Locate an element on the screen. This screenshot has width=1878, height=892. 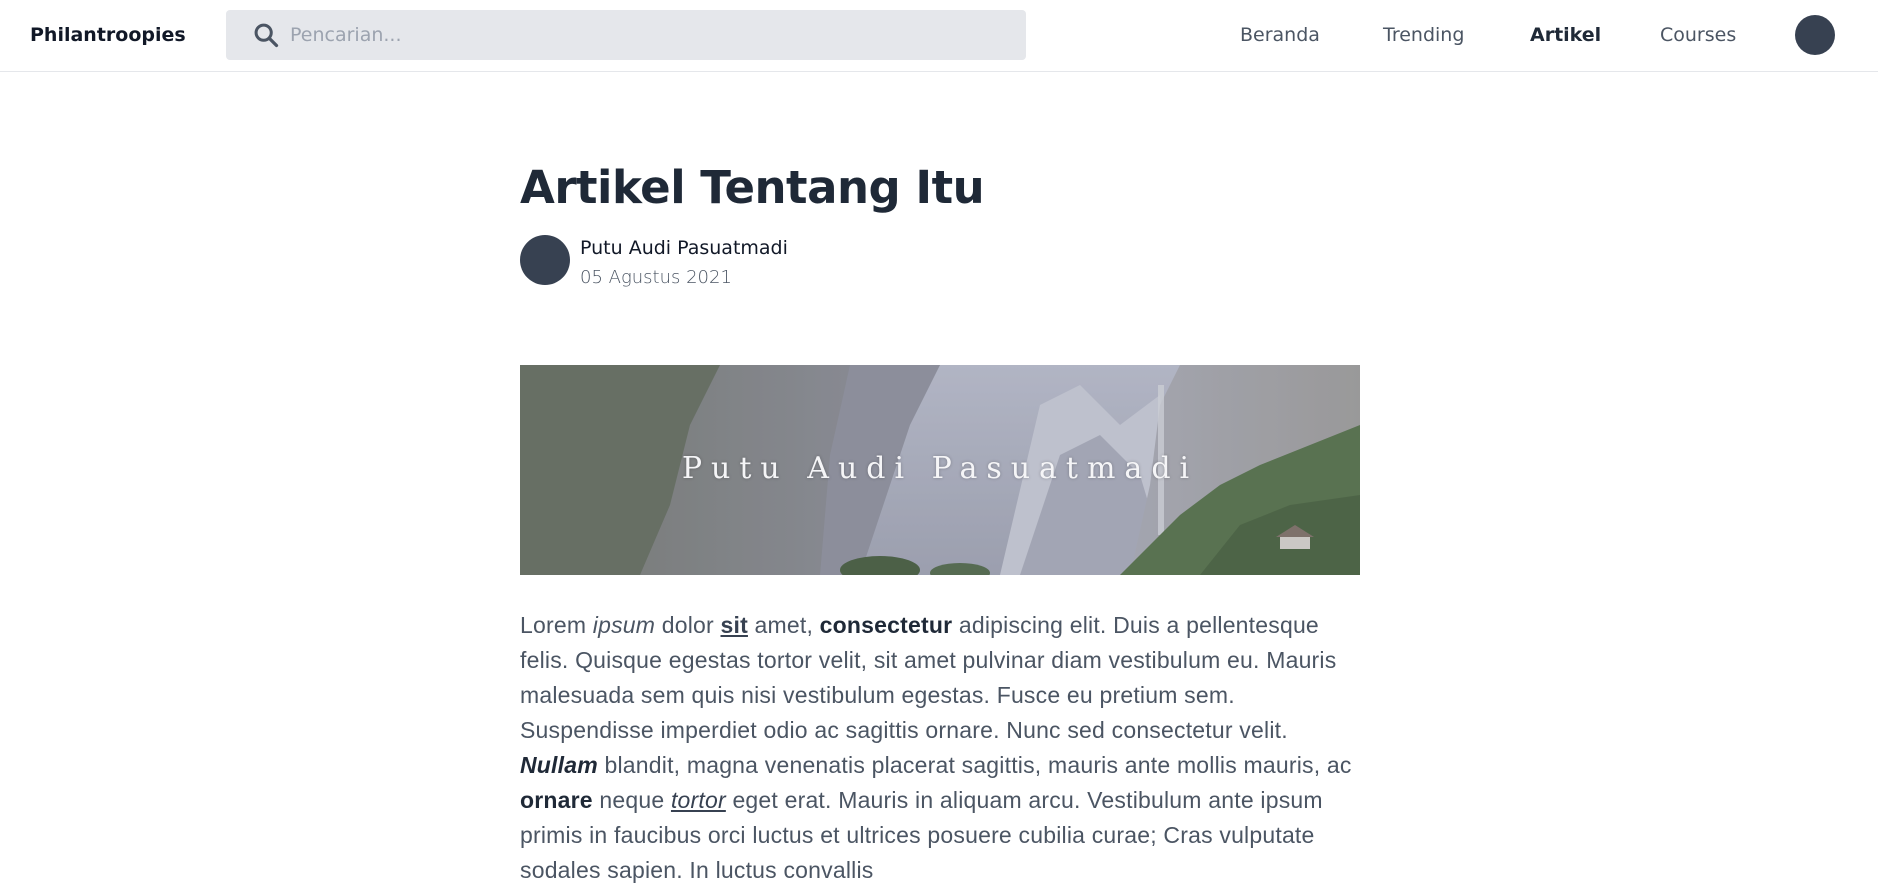
hero-image: Putu Audi Pasuatmadi is located at coordinates (940, 470).